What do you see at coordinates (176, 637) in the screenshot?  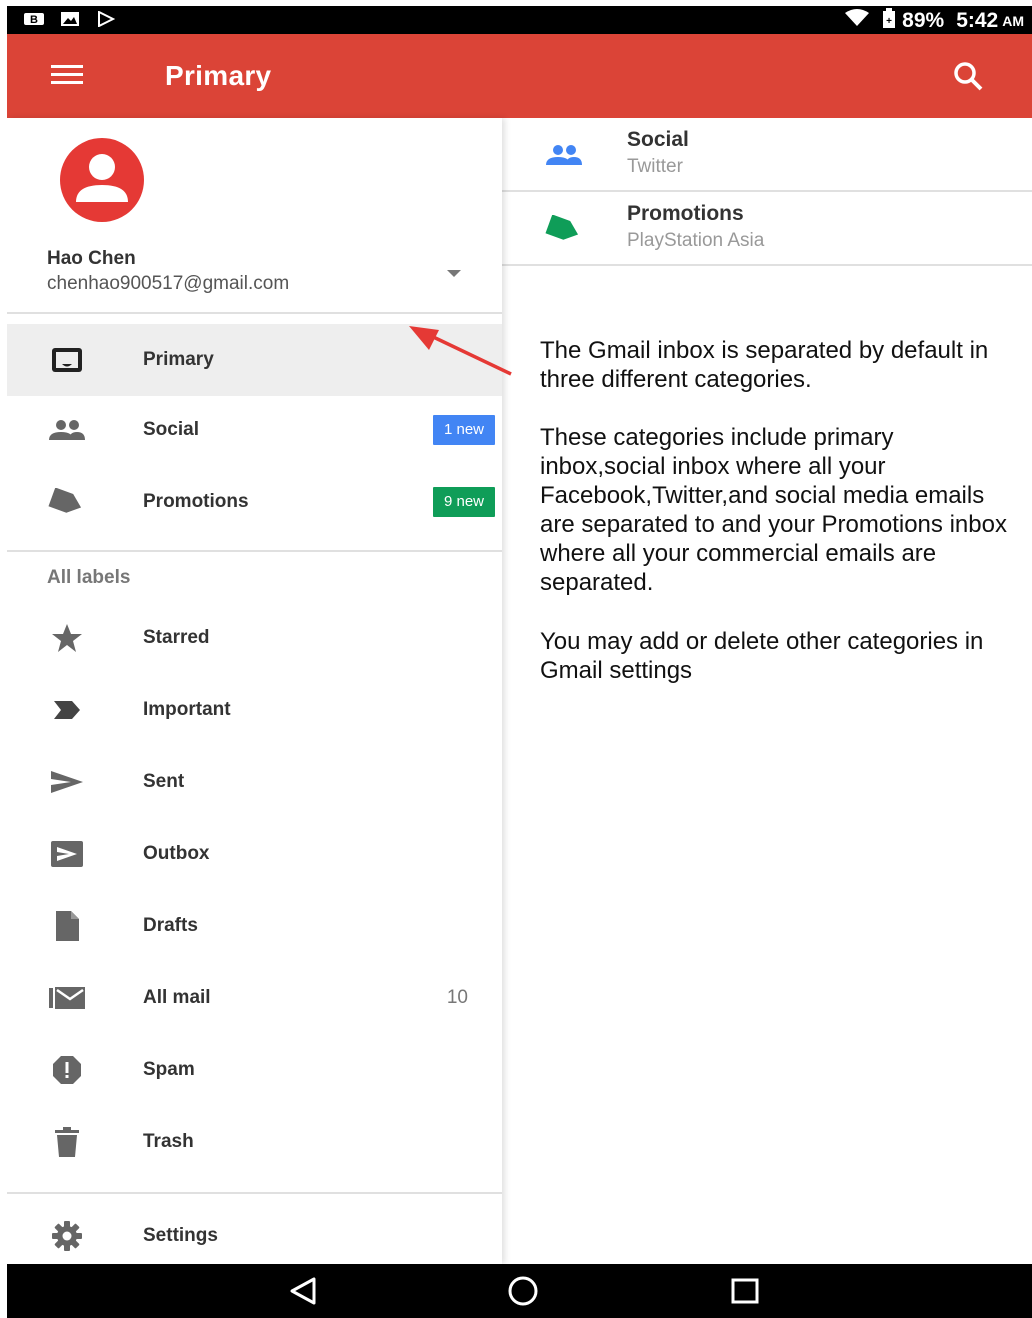 I see `drawer-item-label: Starred` at bounding box center [176, 637].